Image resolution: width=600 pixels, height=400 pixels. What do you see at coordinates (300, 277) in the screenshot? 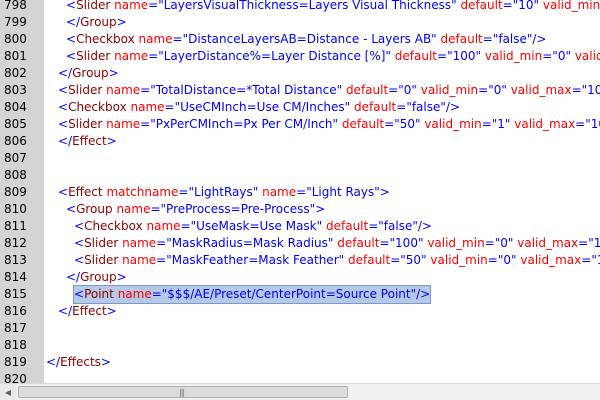
I see `code-line: 814 </Group>` at bounding box center [300, 277].